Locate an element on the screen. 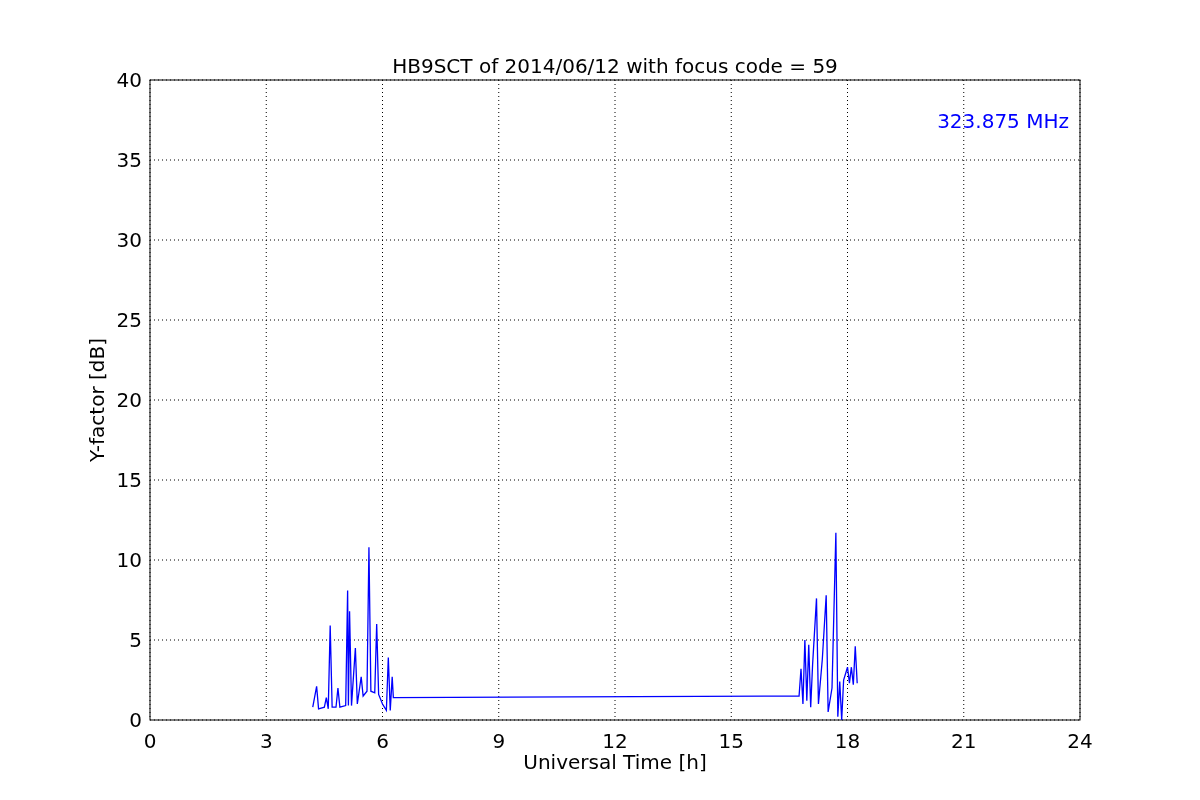 The width and height of the screenshot is (1200, 800). x-tick-label: 3 is located at coordinates (266, 741).